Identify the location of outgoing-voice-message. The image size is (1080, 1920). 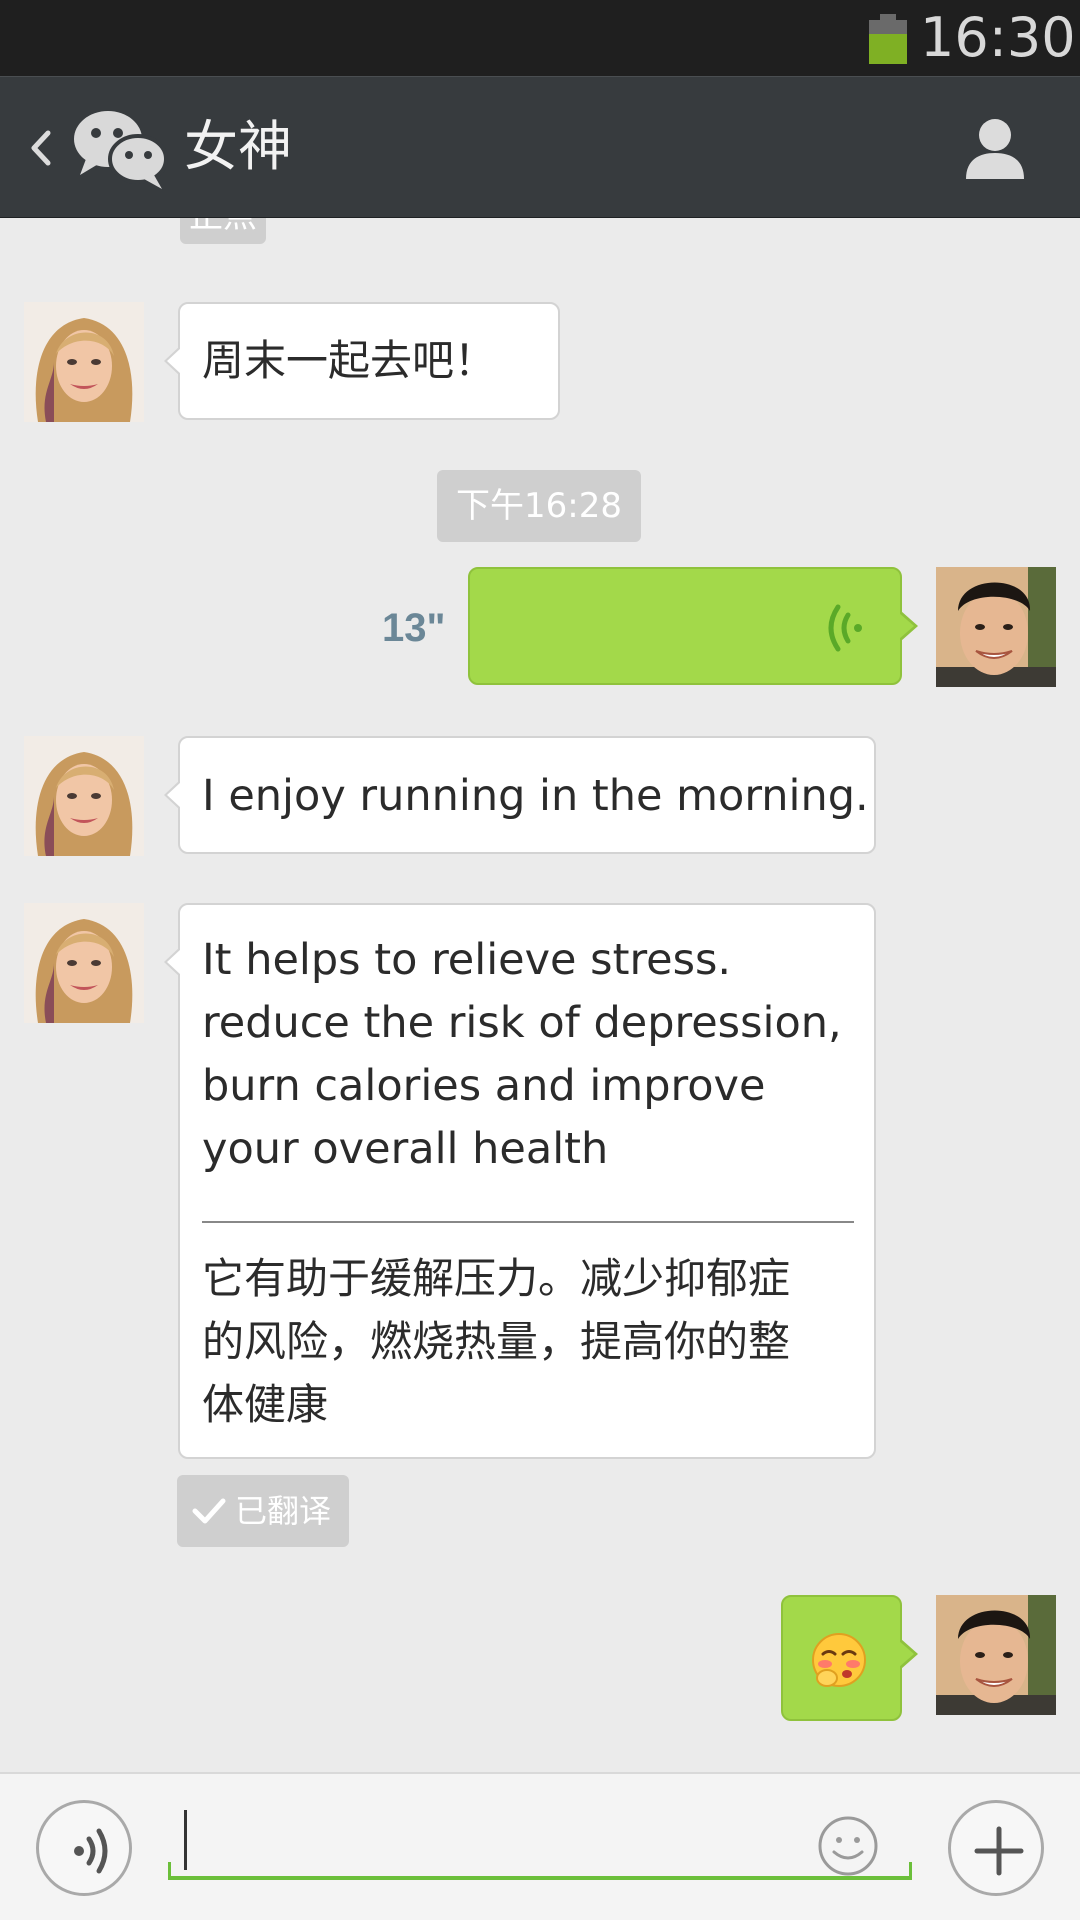
(693, 626).